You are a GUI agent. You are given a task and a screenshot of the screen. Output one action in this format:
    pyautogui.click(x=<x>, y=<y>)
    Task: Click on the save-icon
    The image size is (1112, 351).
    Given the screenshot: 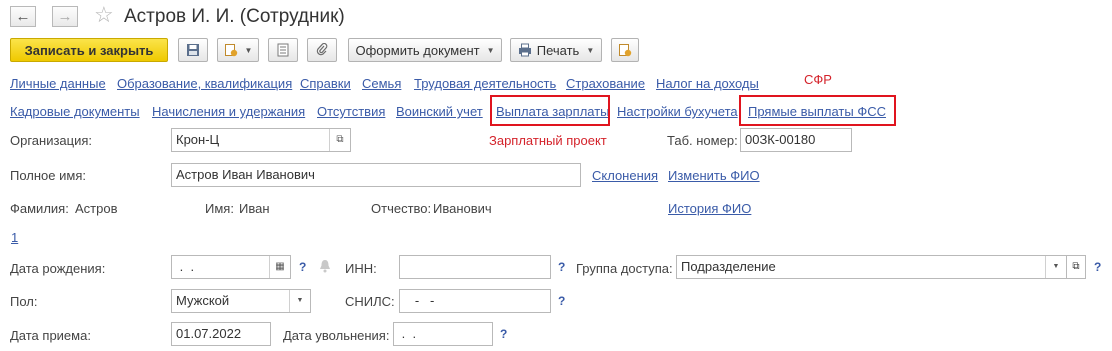 What is the action you would take?
    pyautogui.click(x=193, y=50)
    